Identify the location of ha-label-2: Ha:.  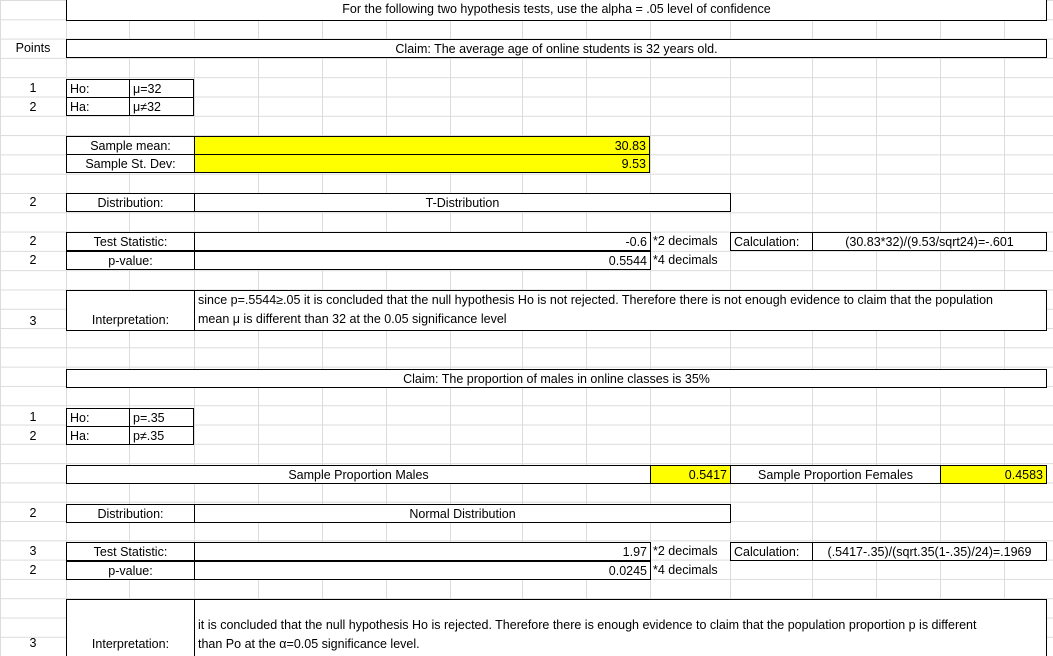
(98, 435).